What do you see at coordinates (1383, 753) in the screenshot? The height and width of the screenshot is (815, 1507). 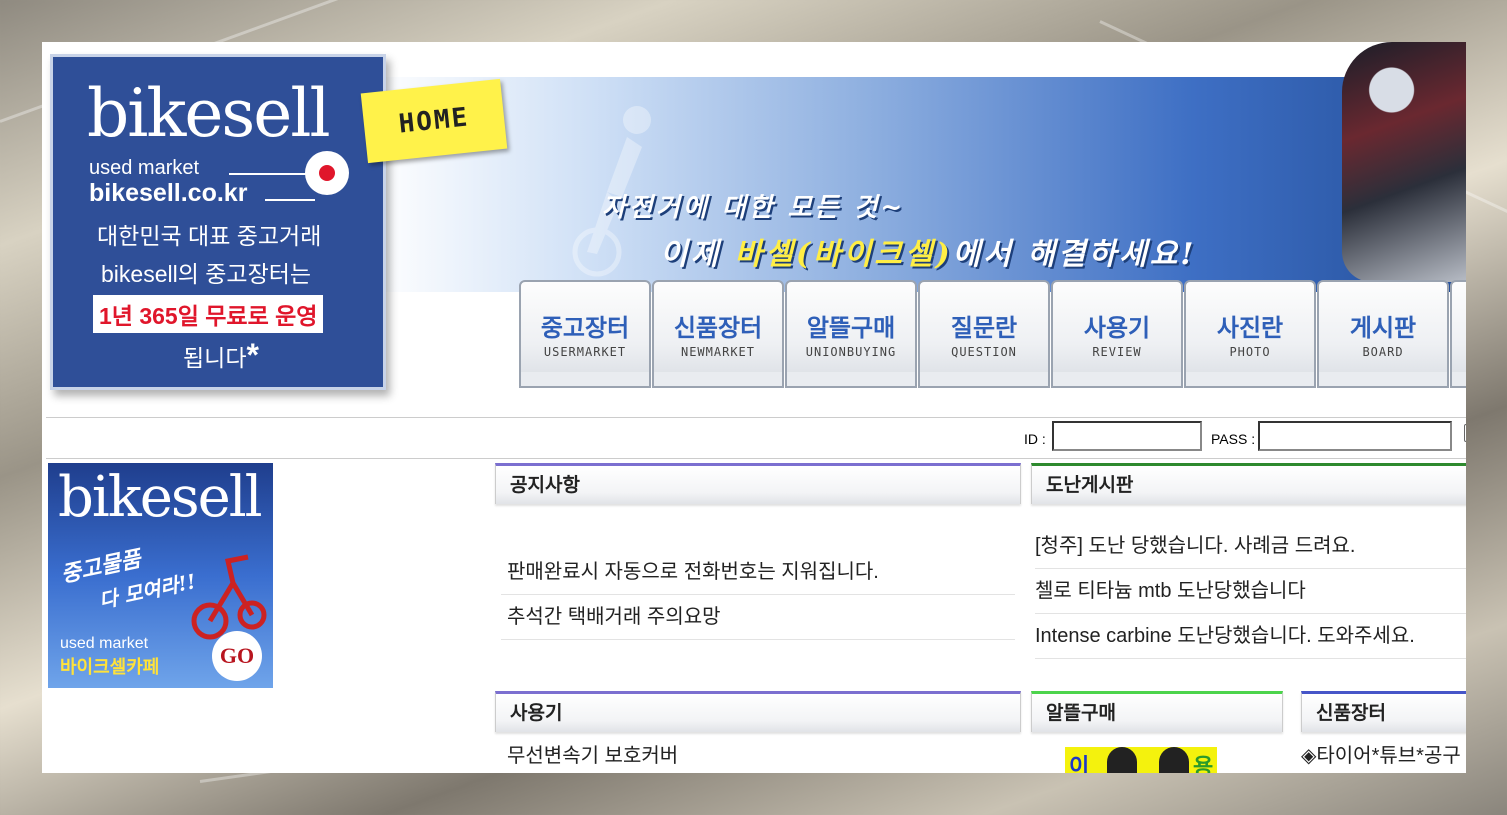 I see `list-item: ◈타이어*튜브*공구` at bounding box center [1383, 753].